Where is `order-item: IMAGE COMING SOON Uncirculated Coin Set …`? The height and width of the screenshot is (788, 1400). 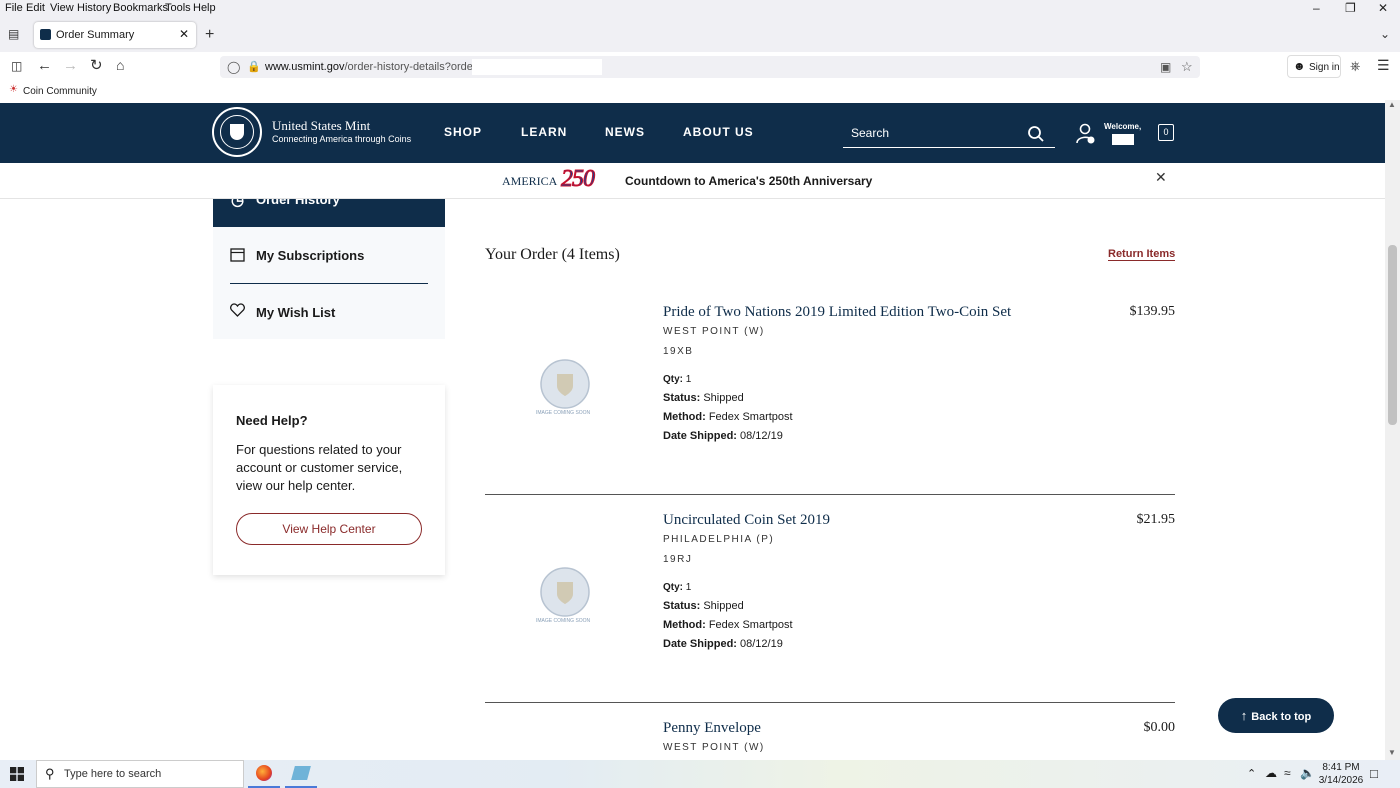
order-item: IMAGE COMING SOON Uncirculated Coin Set … is located at coordinates (830, 587).